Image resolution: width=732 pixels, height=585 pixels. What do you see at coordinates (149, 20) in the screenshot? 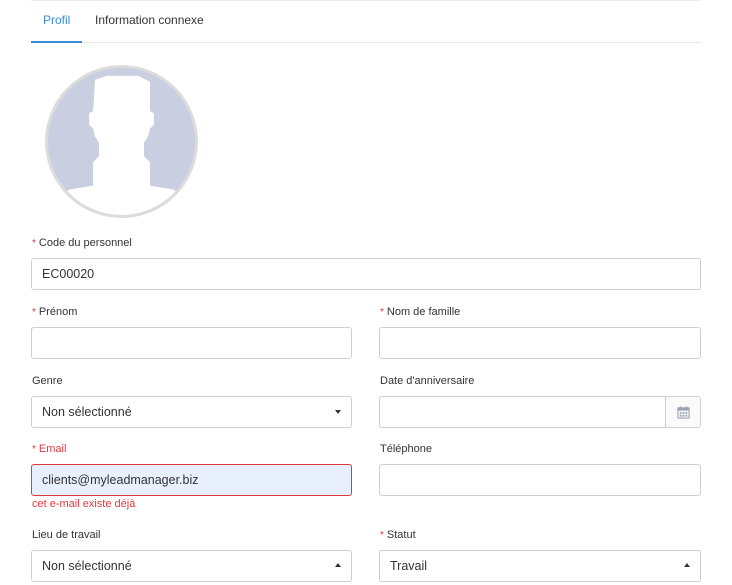
I see `tab-information-connexe: Information connexe` at bounding box center [149, 20].